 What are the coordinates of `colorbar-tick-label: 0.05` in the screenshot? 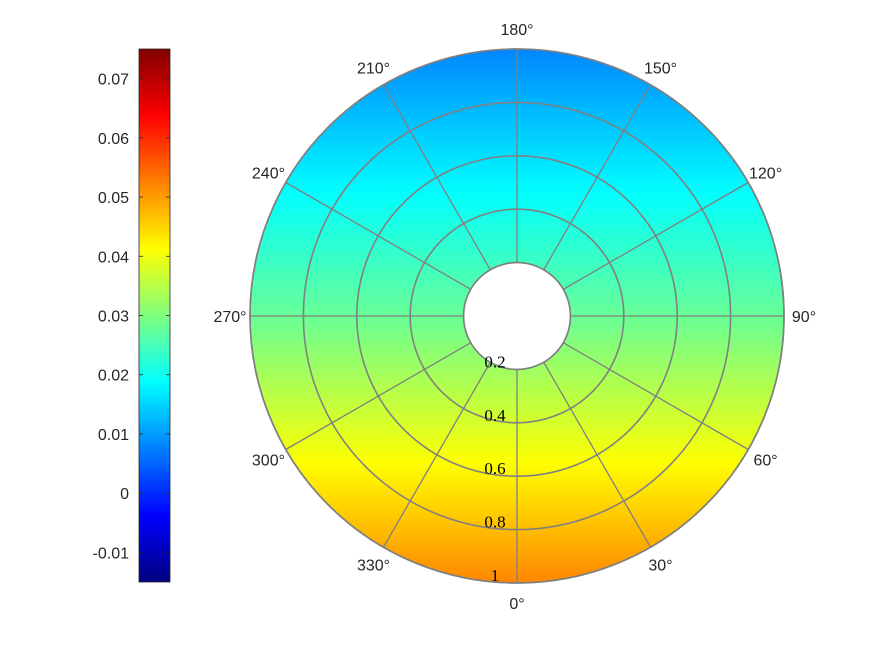 It's located at (113, 198).